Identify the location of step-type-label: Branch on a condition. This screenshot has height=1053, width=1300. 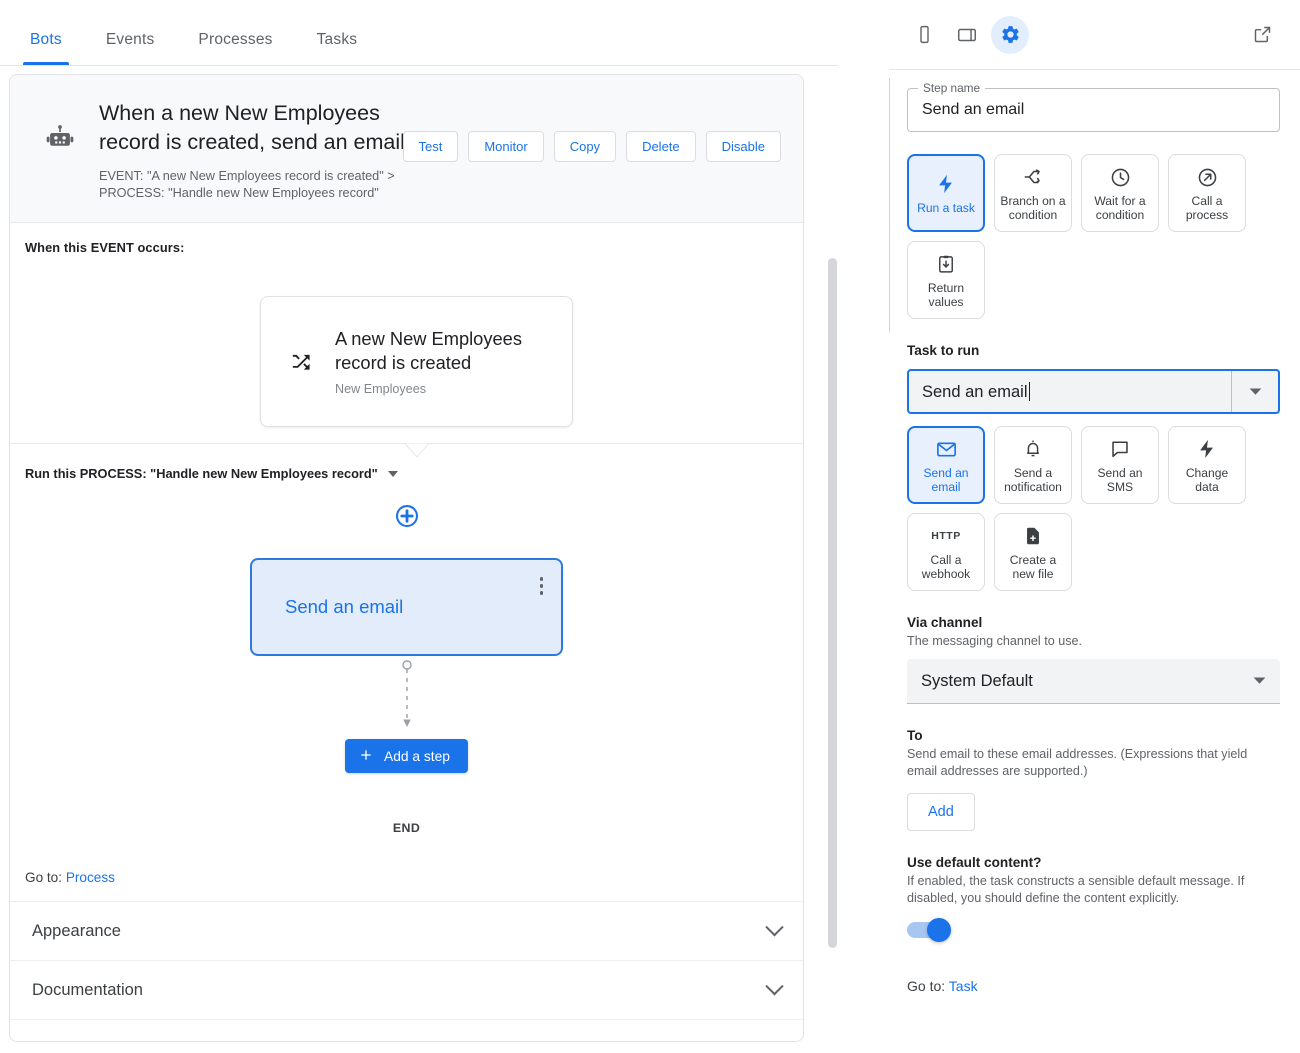
(1033, 208).